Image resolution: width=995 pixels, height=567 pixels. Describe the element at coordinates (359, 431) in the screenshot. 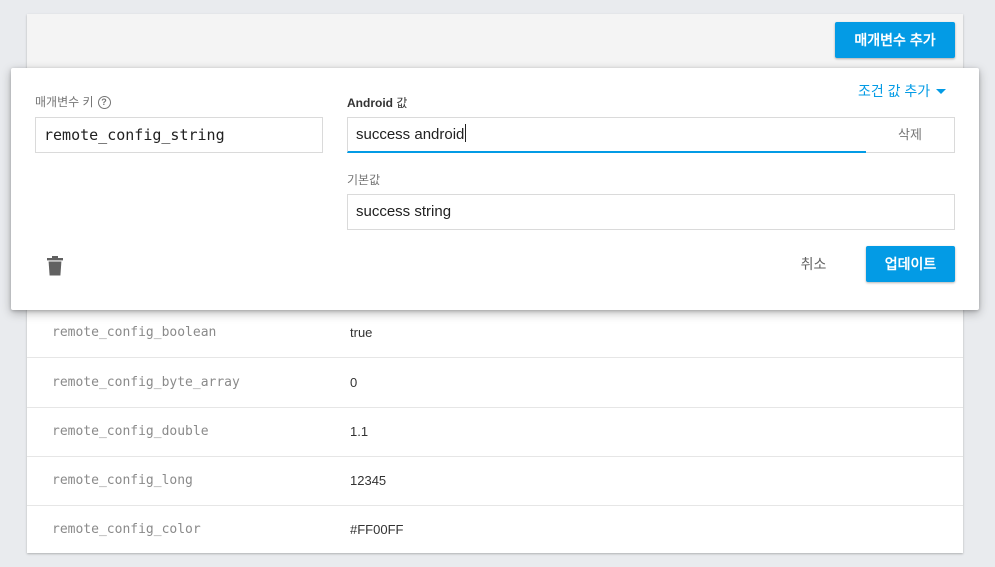

I see `param-value: 1.1` at that location.